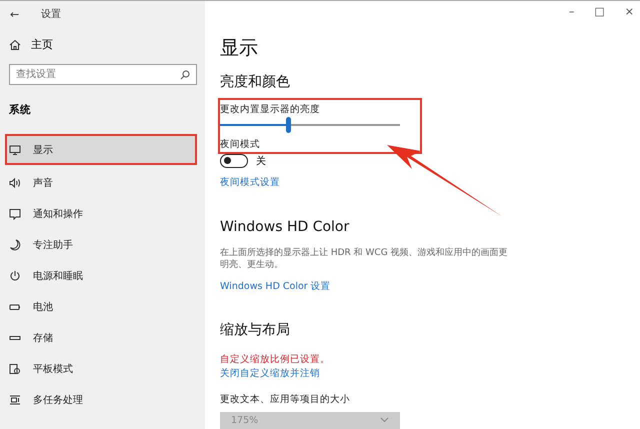 The height and width of the screenshot is (429, 640). What do you see at coordinates (51, 14) in the screenshot?
I see `window-title: 设置` at bounding box center [51, 14].